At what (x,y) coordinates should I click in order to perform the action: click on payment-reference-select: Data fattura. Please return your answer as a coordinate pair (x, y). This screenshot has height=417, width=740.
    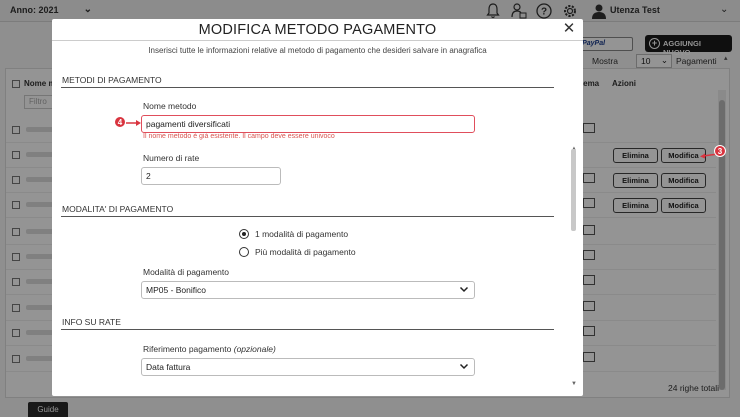
    Looking at the image, I should click on (308, 367).